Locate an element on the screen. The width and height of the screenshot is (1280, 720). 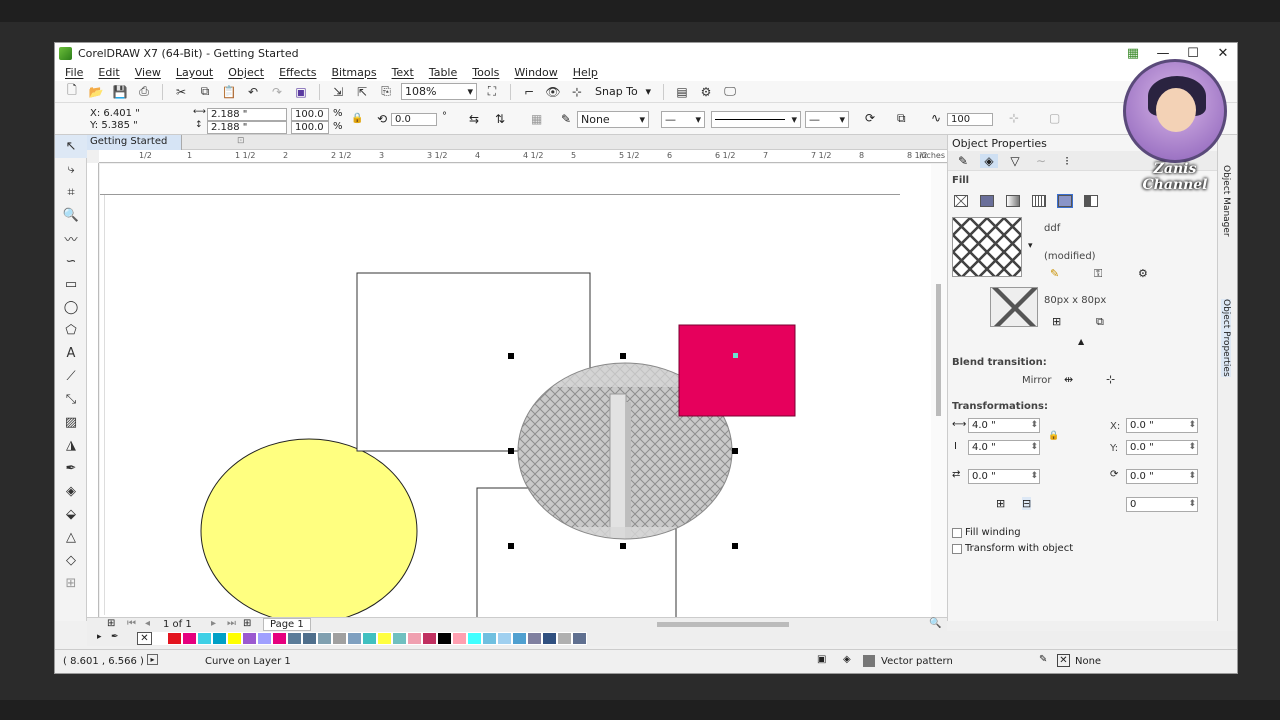
zoom-level-select: 108% ▾ is located at coordinates (439, 91).